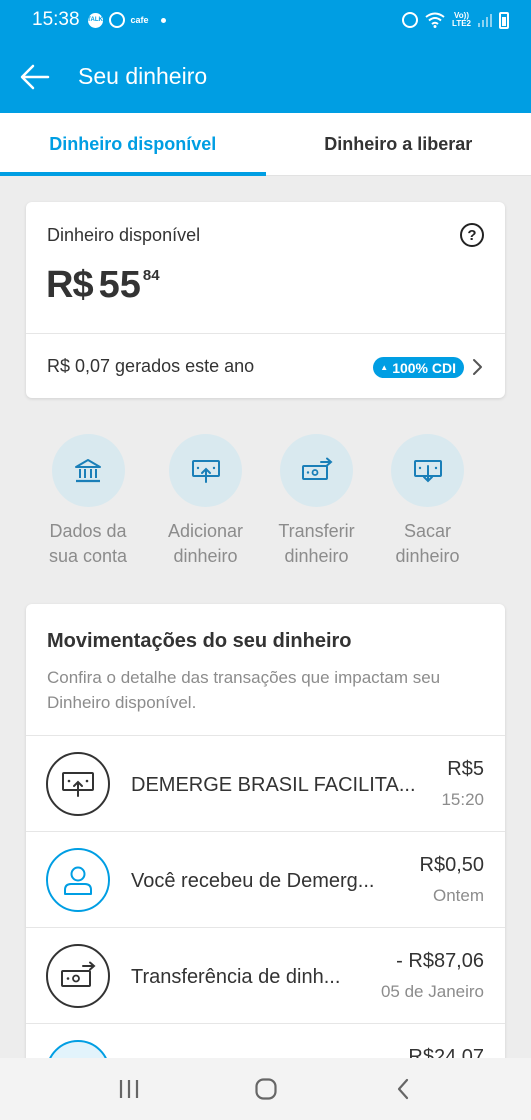 The image size is (531, 1120). Describe the element at coordinates (472, 235) in the screenshot. I see `help-icon: ?` at that location.